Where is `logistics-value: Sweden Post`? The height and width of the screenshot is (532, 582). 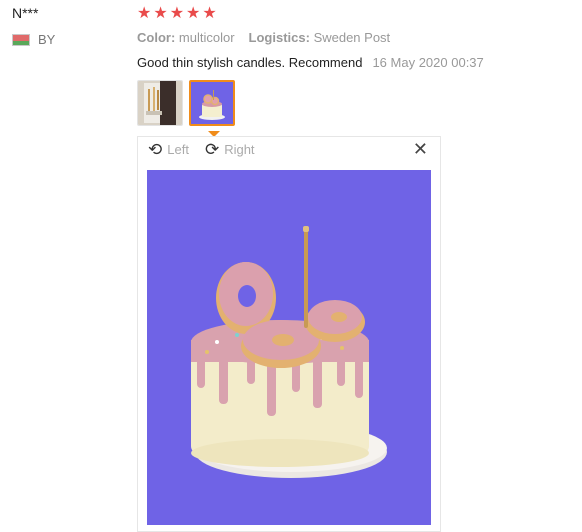
logistics-value: Sweden Post is located at coordinates (352, 37).